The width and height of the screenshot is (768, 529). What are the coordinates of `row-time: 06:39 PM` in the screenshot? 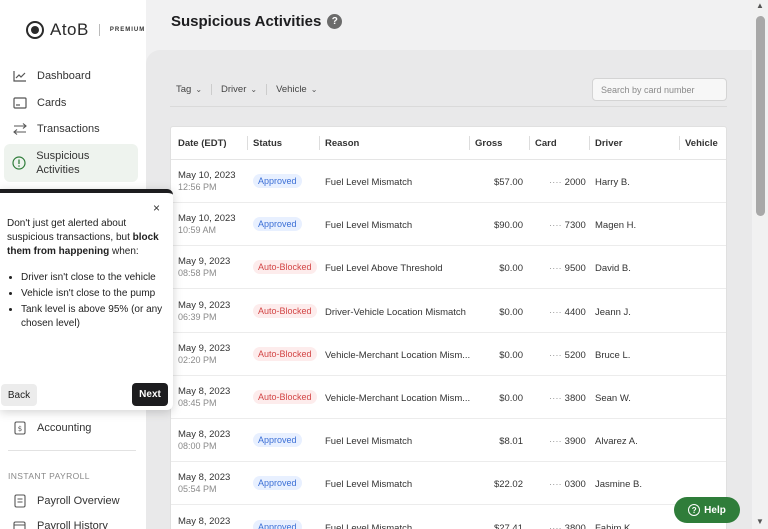 It's located at (197, 316).